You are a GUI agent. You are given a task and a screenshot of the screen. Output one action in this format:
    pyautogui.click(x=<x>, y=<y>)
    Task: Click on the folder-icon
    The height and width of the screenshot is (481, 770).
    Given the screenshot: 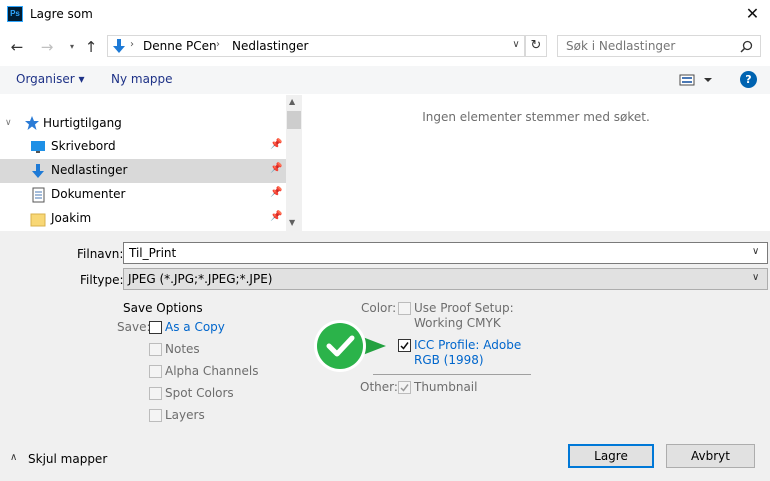 What is the action you would take?
    pyautogui.click(x=38, y=220)
    